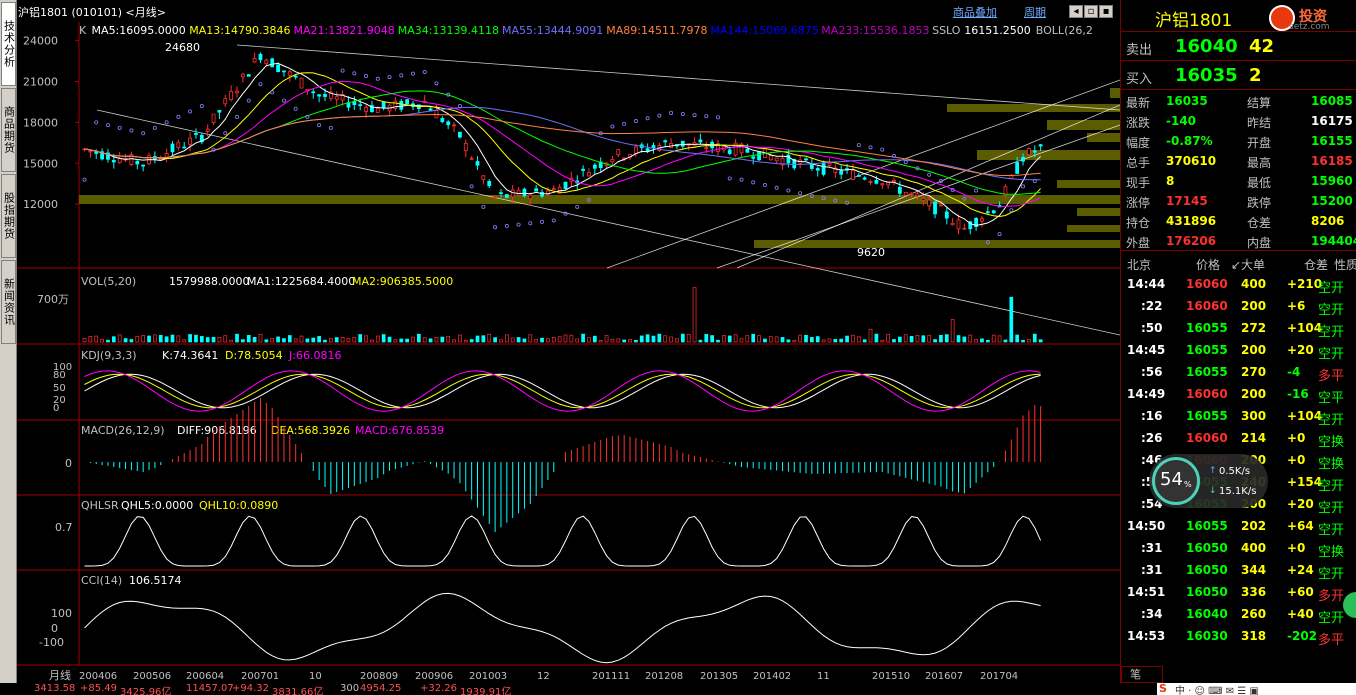 The image size is (1356, 695). Describe the element at coordinates (1238, 416) in the screenshot. I see `tick-row: :16 16055 300 +104 空开` at that location.